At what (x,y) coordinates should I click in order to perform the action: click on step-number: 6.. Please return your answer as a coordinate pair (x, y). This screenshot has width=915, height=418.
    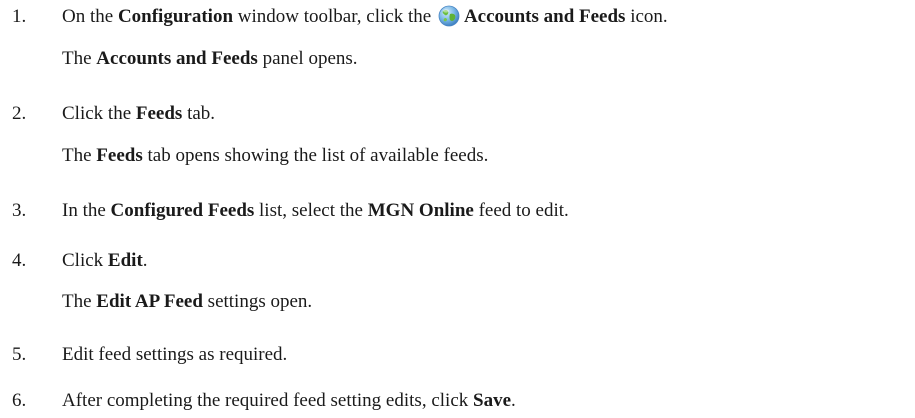
    Looking at the image, I should click on (19, 400).